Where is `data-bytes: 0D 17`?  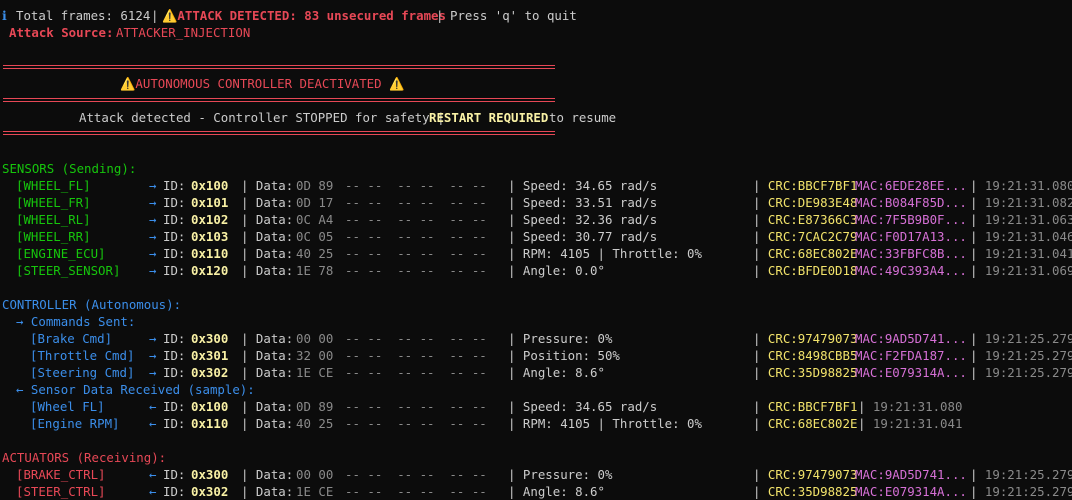 data-bytes: 0D 17 is located at coordinates (315, 202).